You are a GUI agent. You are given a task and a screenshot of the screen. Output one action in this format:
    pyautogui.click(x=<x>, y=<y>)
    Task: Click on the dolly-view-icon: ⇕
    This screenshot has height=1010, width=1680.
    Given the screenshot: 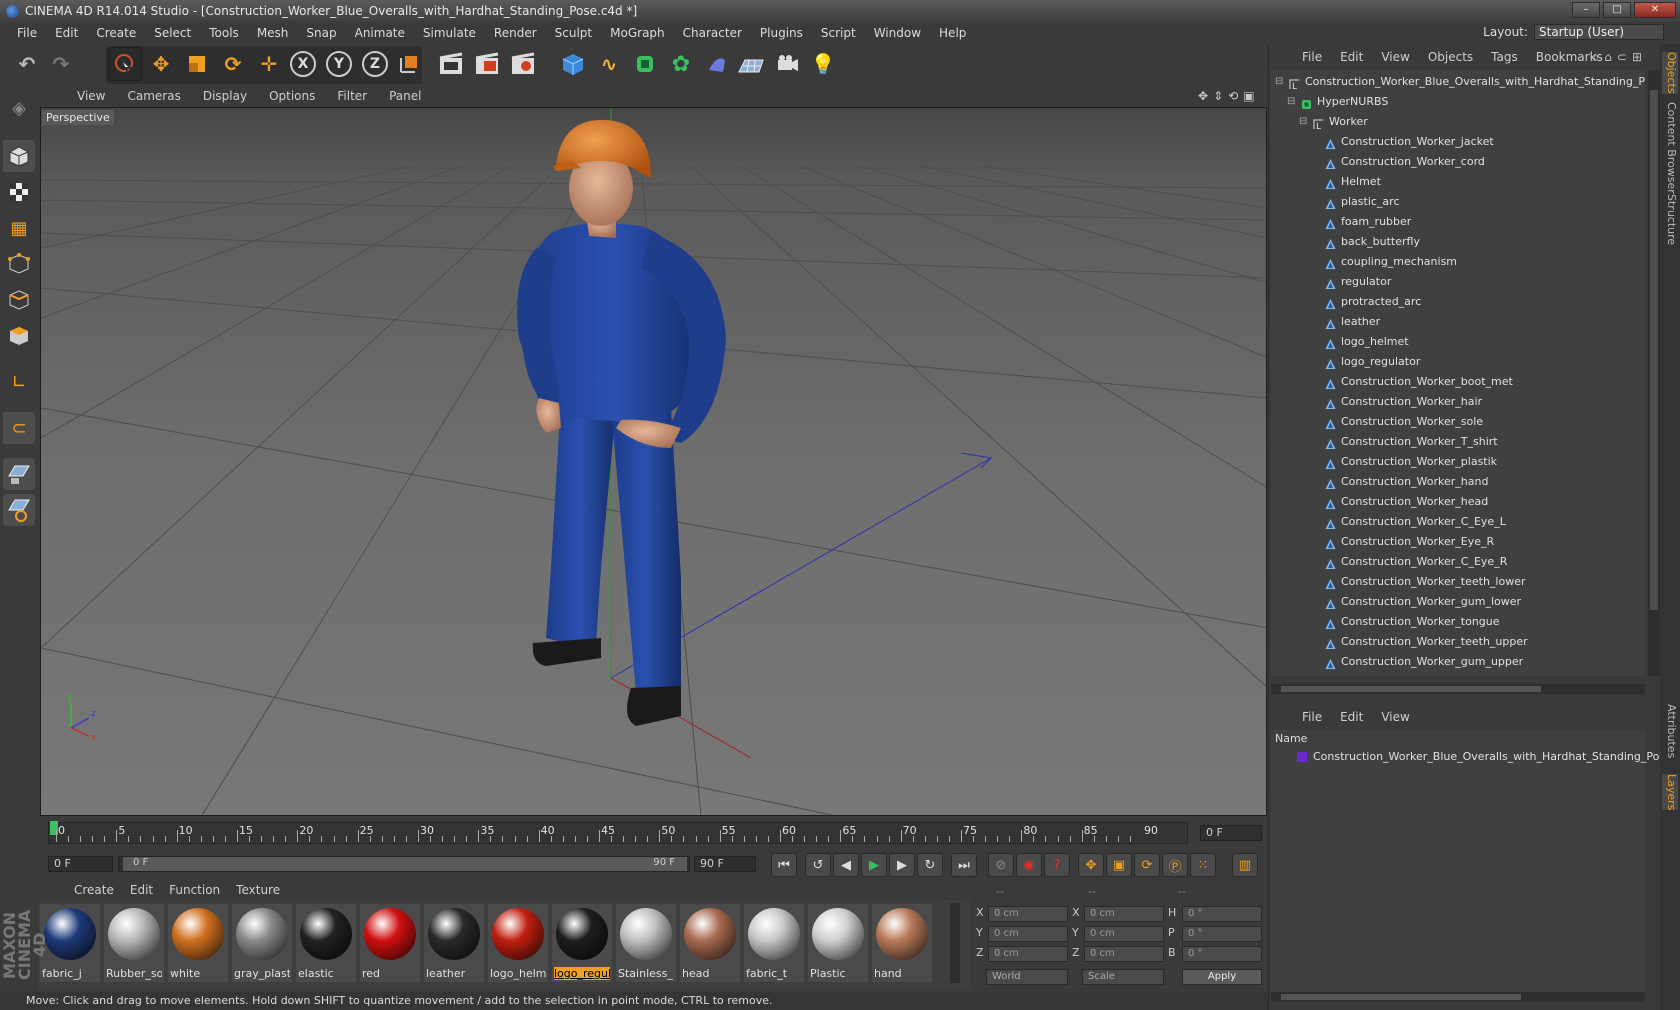 What is the action you would take?
    pyautogui.click(x=1218, y=96)
    